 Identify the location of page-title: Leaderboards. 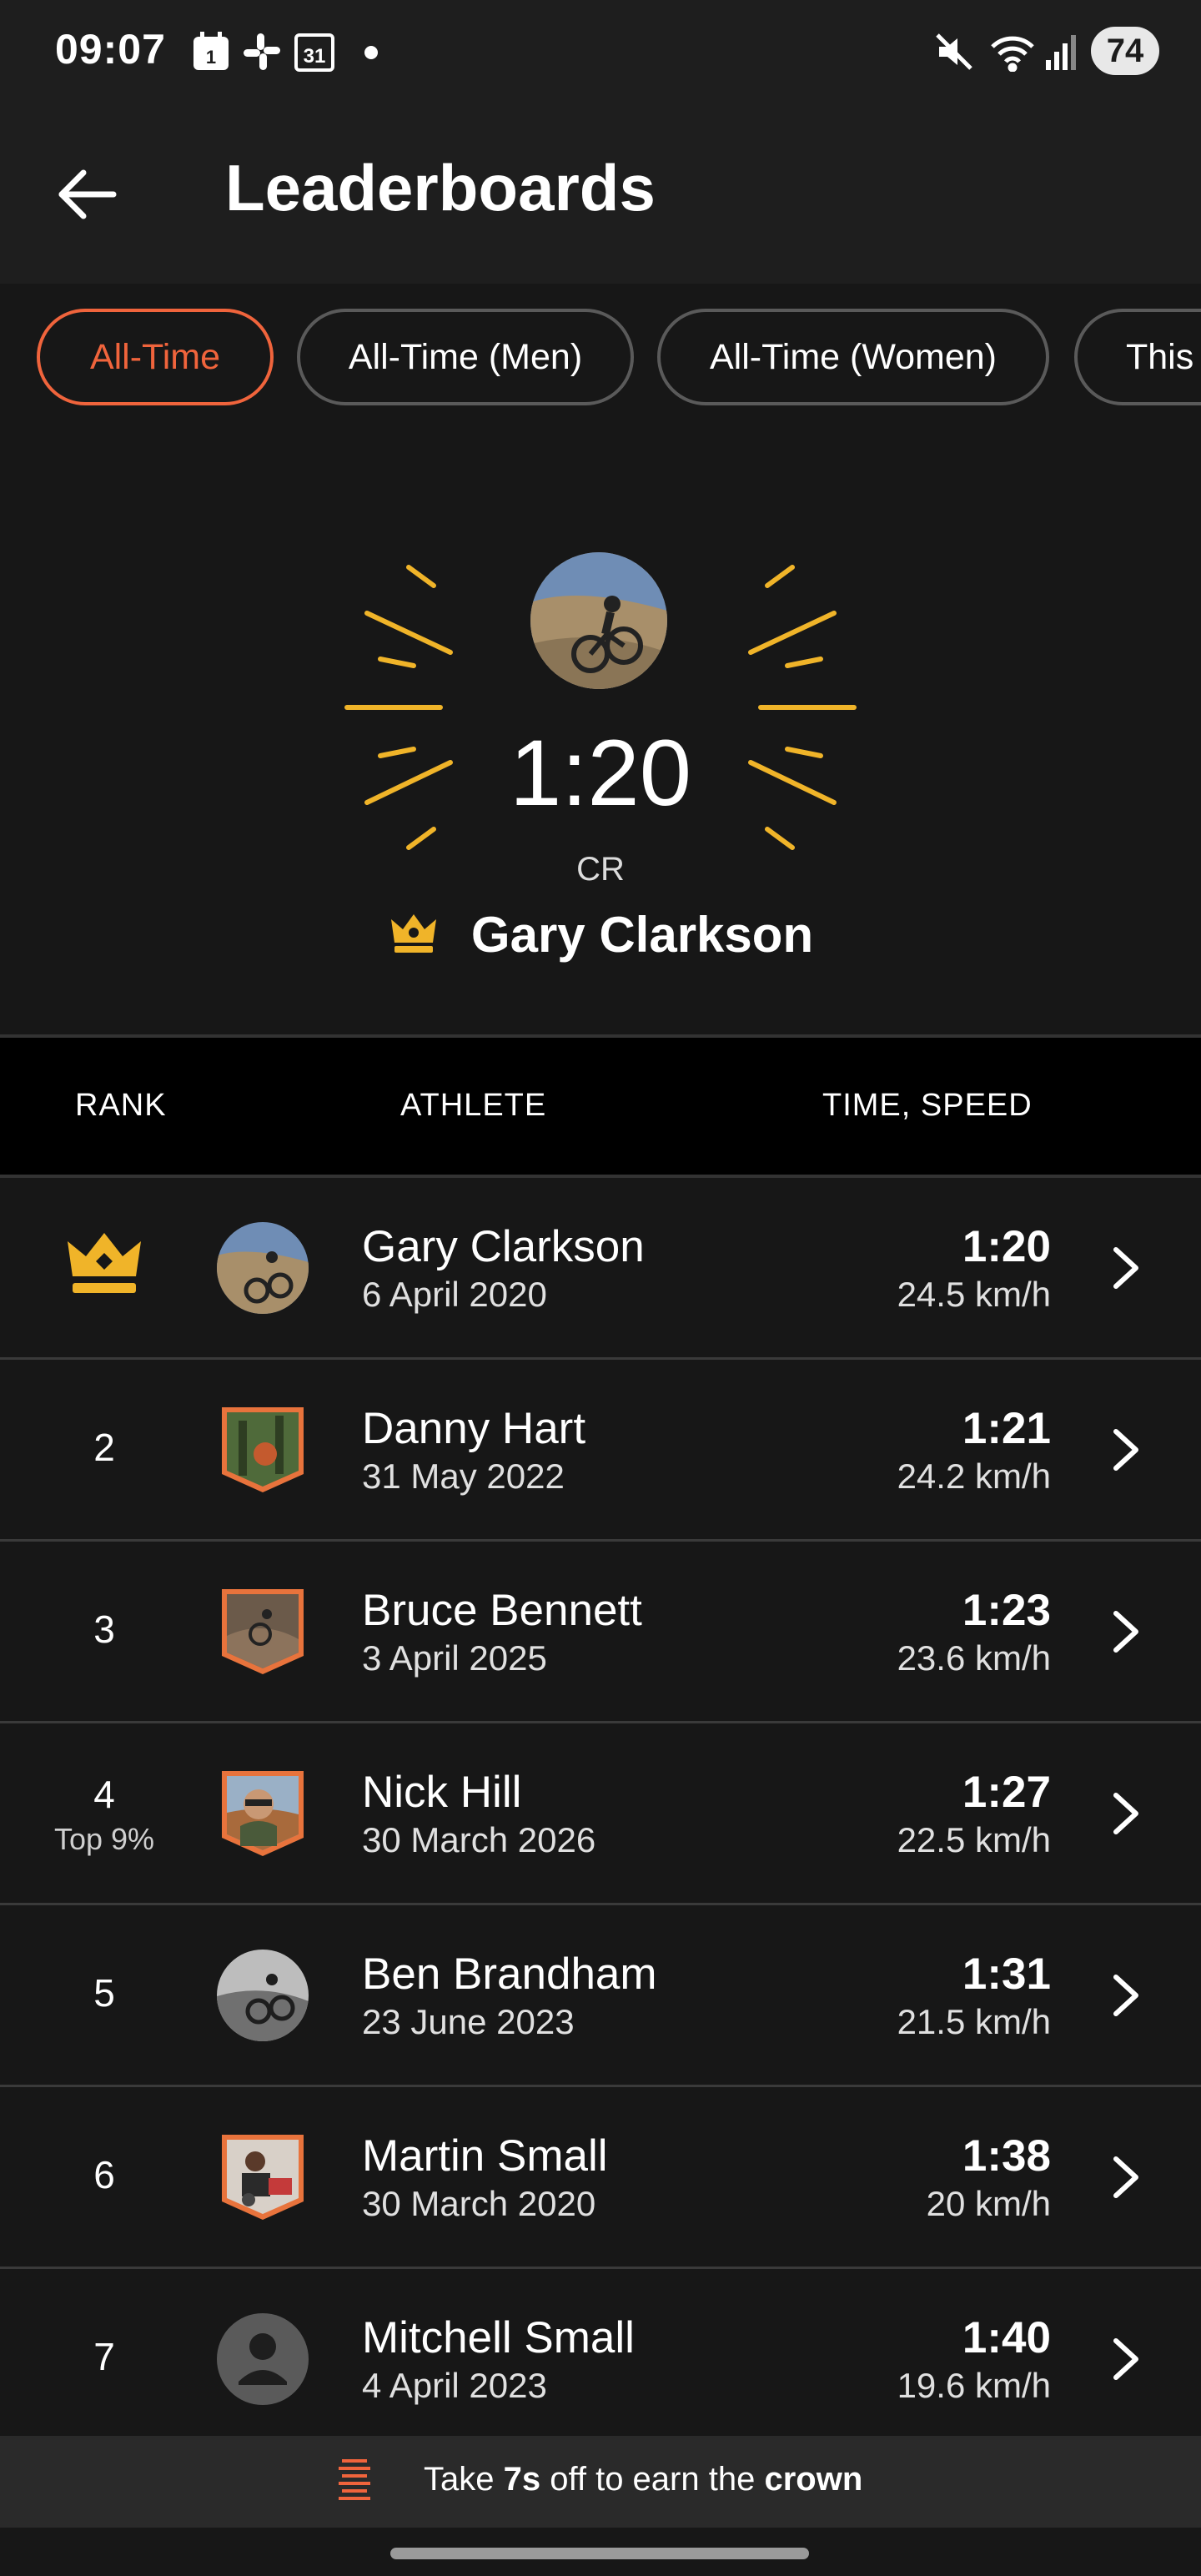
(441, 187).